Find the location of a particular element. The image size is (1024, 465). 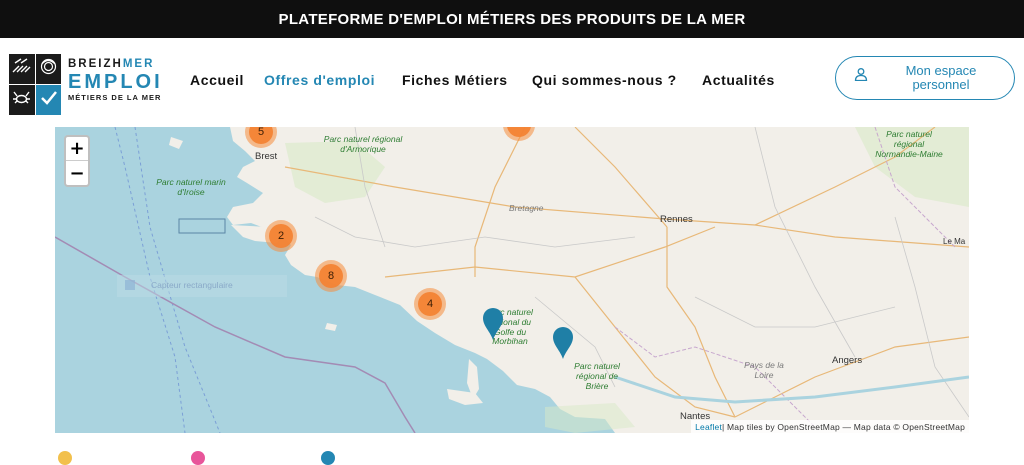

logo-text: BREIZHMER EMPLOI MÉTIERS DE LA MER is located at coordinates (115, 80).